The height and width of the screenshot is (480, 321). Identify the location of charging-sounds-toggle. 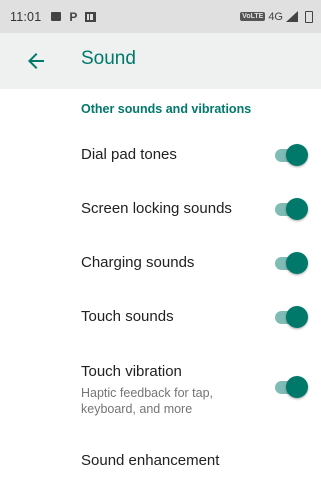
(291, 263).